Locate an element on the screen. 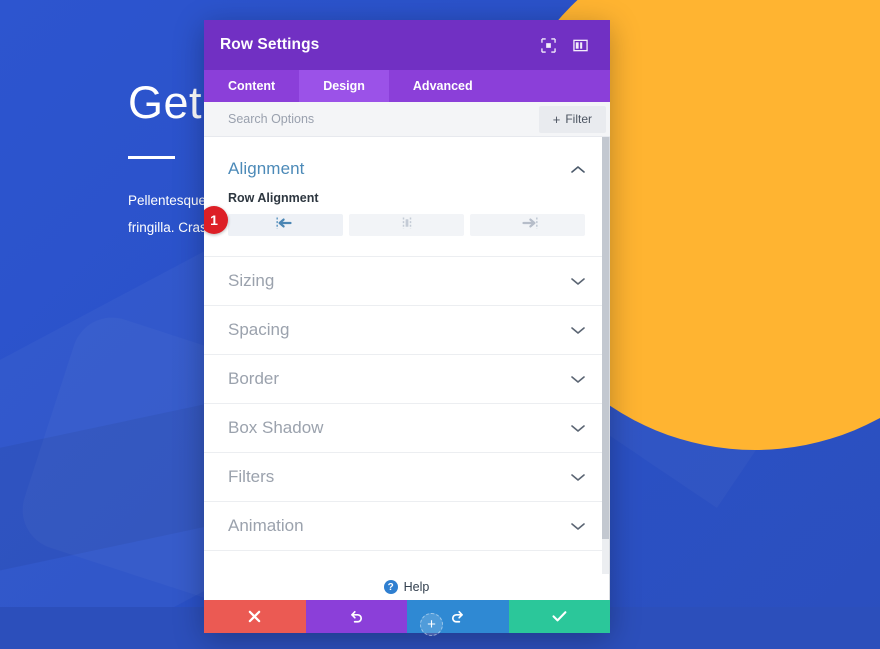 The width and height of the screenshot is (880, 649). align-right-button is located at coordinates (527, 225).